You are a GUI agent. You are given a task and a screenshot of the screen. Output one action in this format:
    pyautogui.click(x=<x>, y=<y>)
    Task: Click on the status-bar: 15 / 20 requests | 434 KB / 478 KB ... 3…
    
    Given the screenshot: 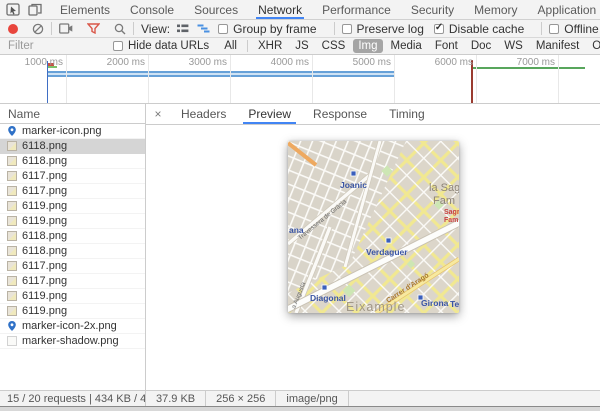 What is the action you would take?
    pyautogui.click(x=300, y=398)
    